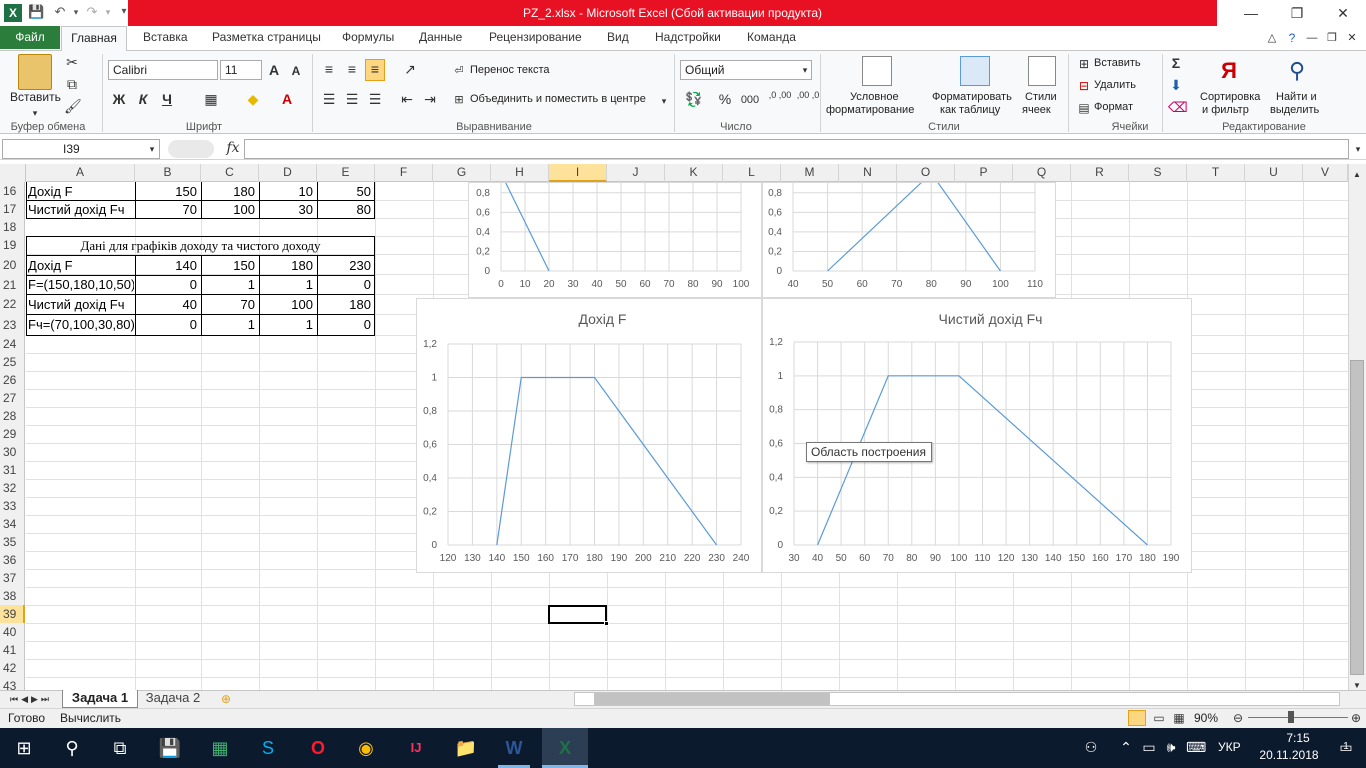 This screenshot has width=1366, height=768. What do you see at coordinates (12, 416) in the screenshot?
I see `row-header: 28` at bounding box center [12, 416].